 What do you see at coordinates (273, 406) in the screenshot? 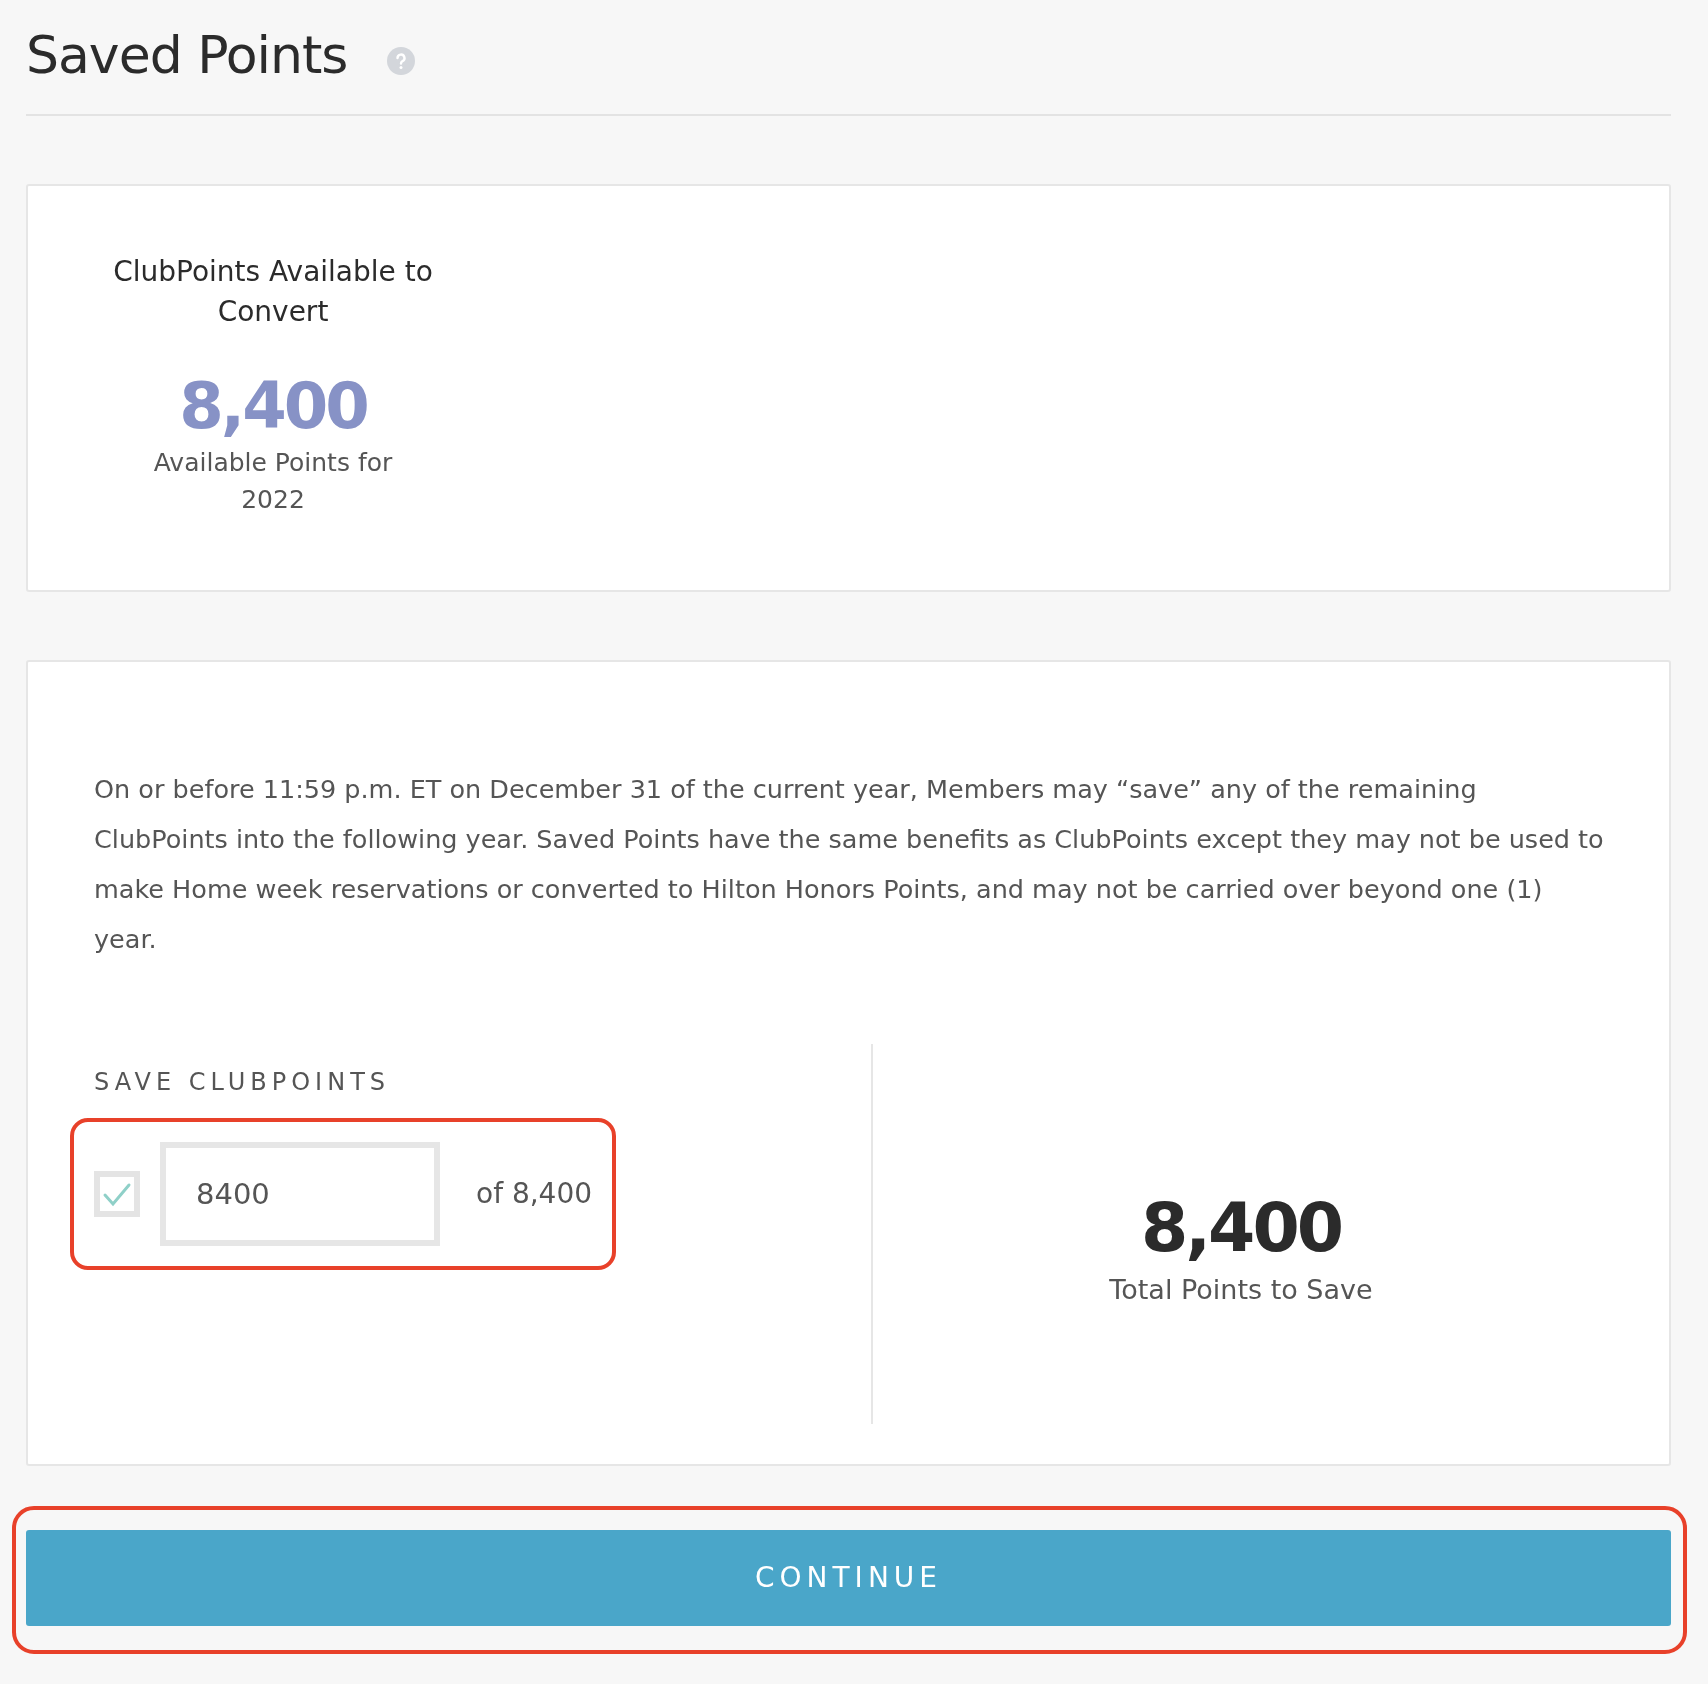
I see `points-value: 8,400` at bounding box center [273, 406].